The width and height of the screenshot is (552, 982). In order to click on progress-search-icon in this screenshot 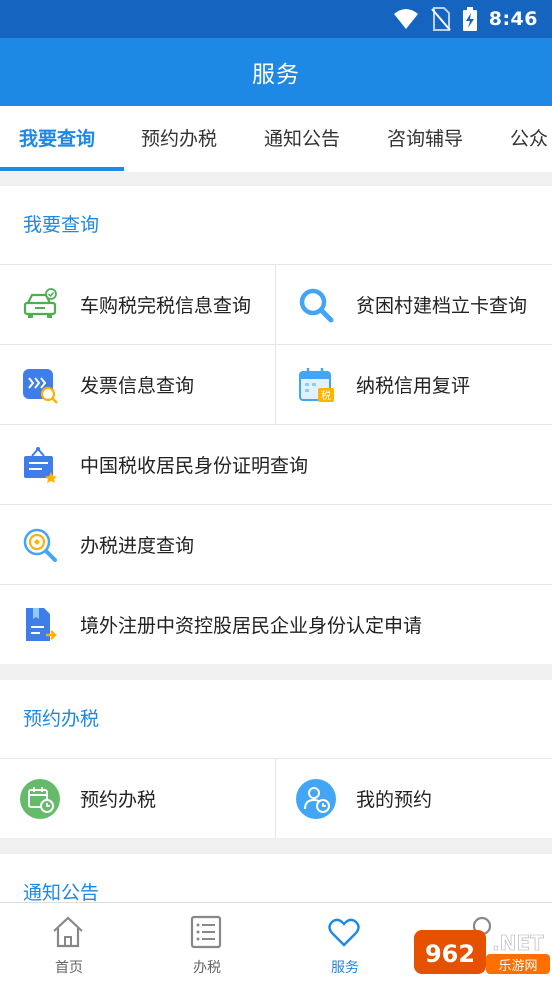, I will do `click(40, 545)`.